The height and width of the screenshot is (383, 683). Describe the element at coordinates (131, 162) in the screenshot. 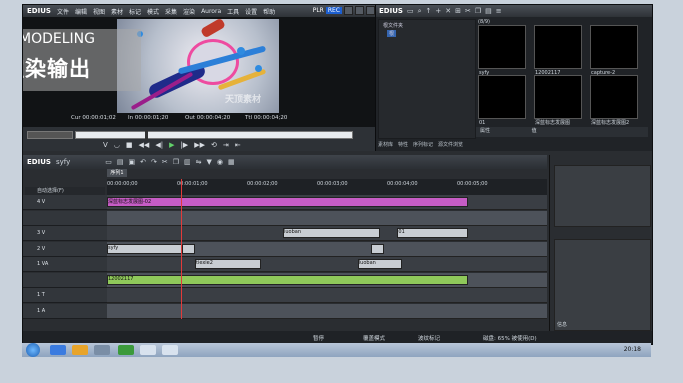

I see `save-icon: ▣` at that location.